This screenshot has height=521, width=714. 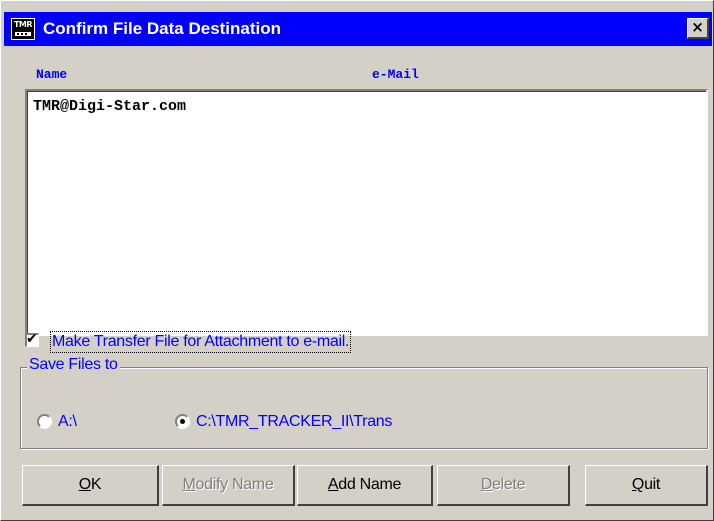 What do you see at coordinates (90, 485) in the screenshot?
I see `ok-button: OK` at bounding box center [90, 485].